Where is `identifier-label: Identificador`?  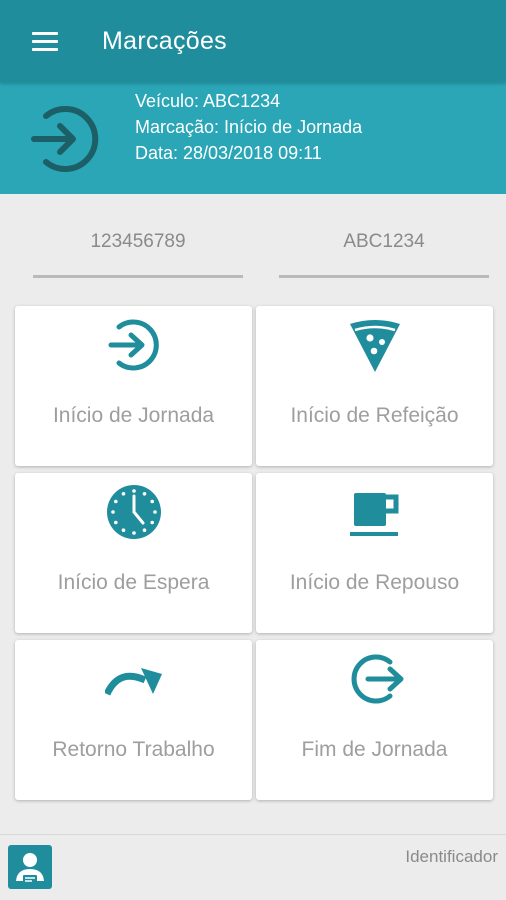
identifier-label: Identificador is located at coordinates (451, 856).